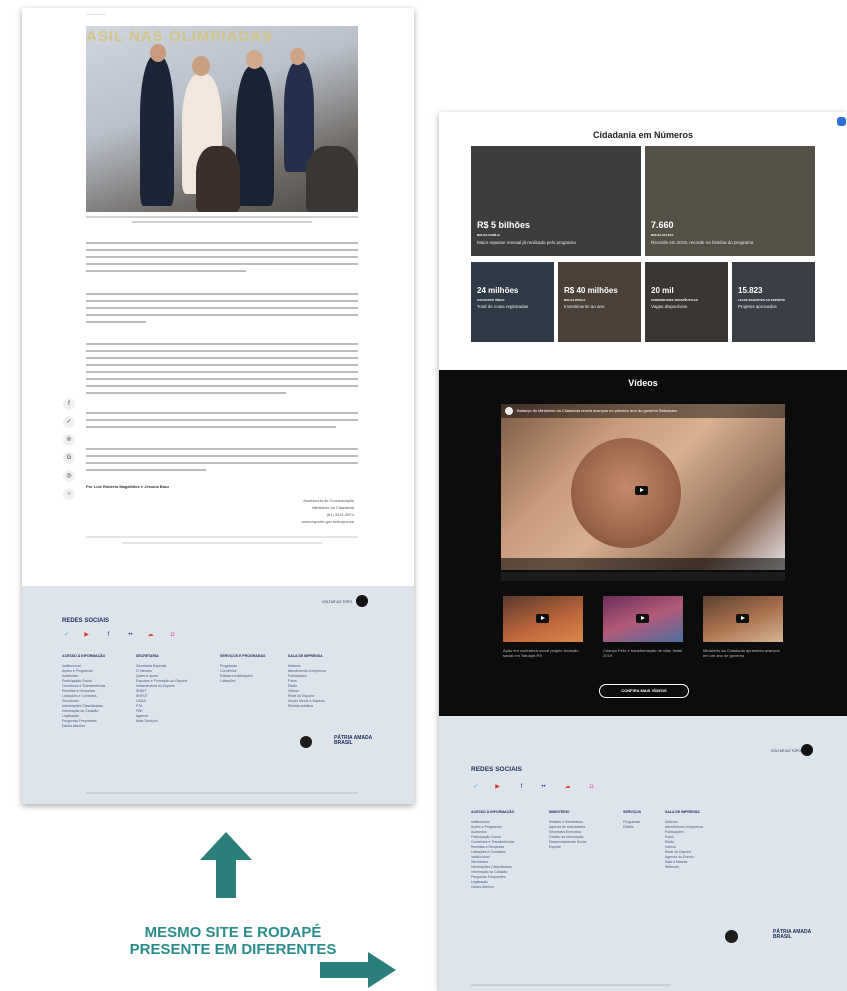 This screenshot has height=991, width=847. Describe the element at coordinates (762, 300) in the screenshot. I see `stat-label: Lei de Incentivo ao Esporte` at that location.